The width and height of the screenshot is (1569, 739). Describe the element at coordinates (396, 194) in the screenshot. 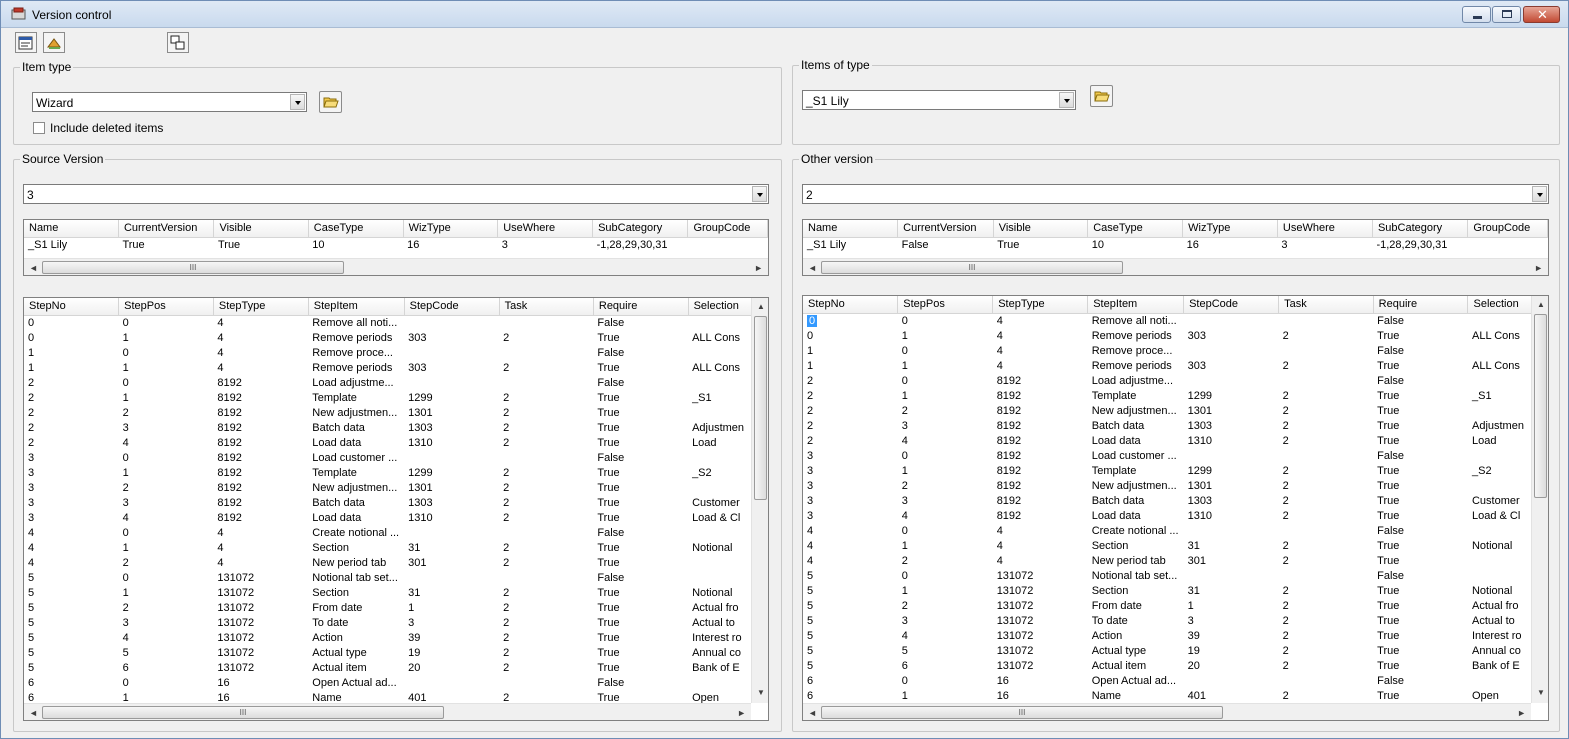

I see `source-version-select: 3` at that location.